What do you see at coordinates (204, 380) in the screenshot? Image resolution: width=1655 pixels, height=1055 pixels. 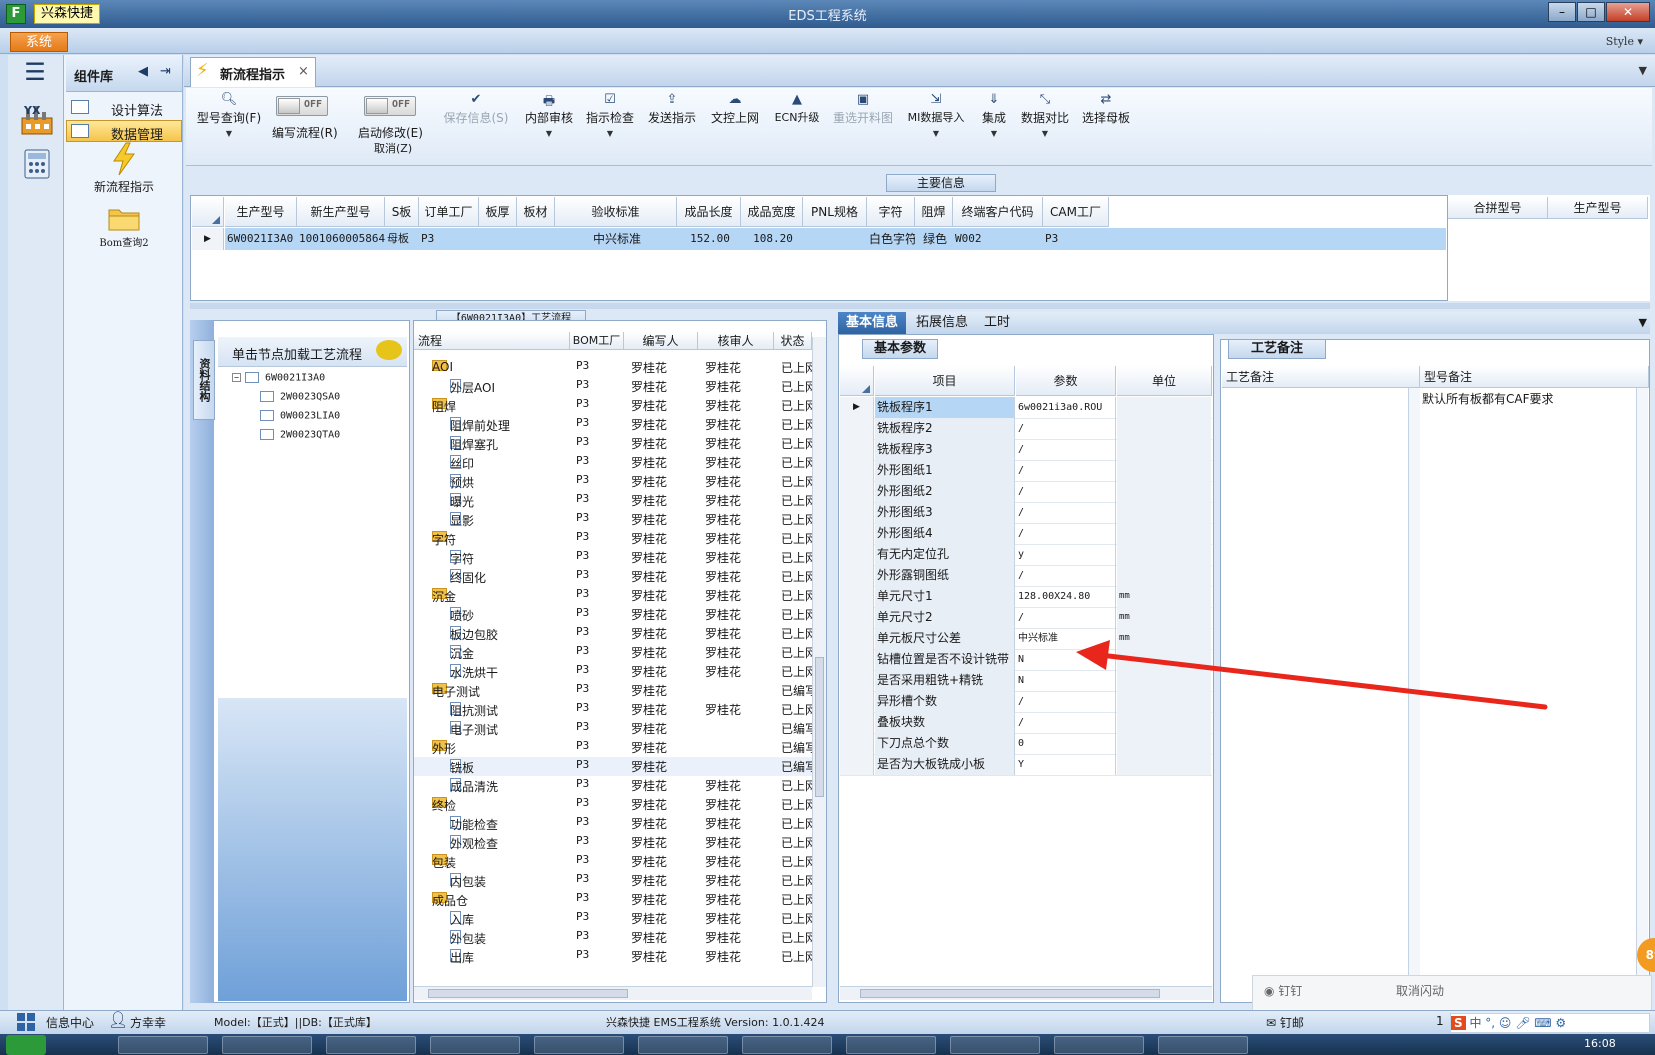 I see `vtab-structure: 资料结构` at bounding box center [204, 380].